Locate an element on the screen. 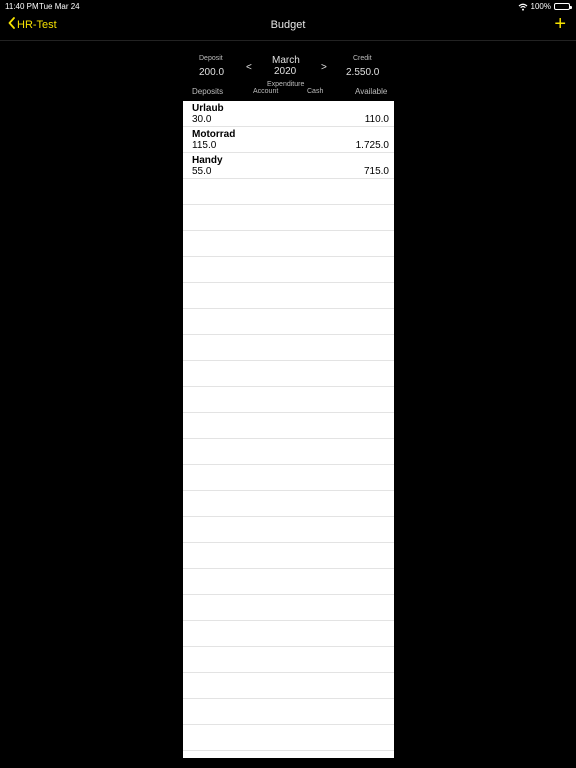  table-row: Handy 55.0 715.0 is located at coordinates (288, 166).